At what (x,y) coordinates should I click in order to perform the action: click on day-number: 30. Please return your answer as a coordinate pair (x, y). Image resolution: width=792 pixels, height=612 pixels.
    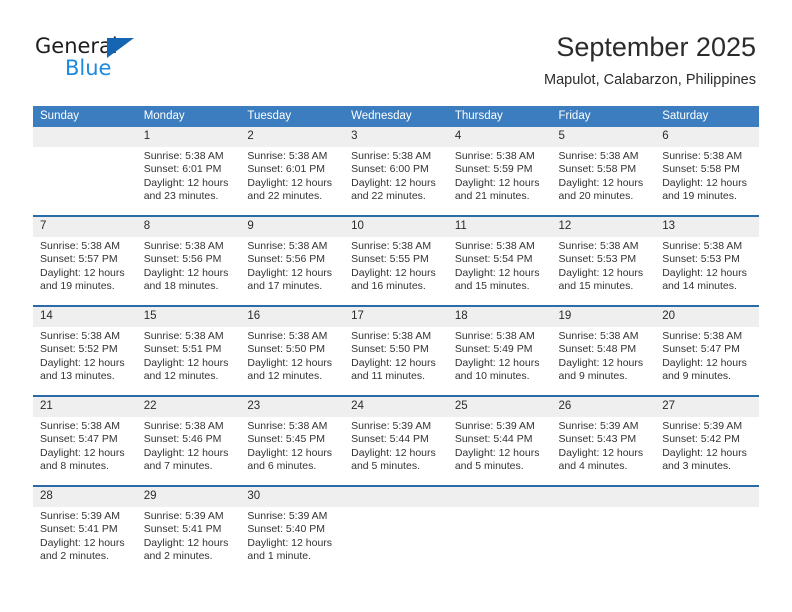
    Looking at the image, I should click on (292, 497).